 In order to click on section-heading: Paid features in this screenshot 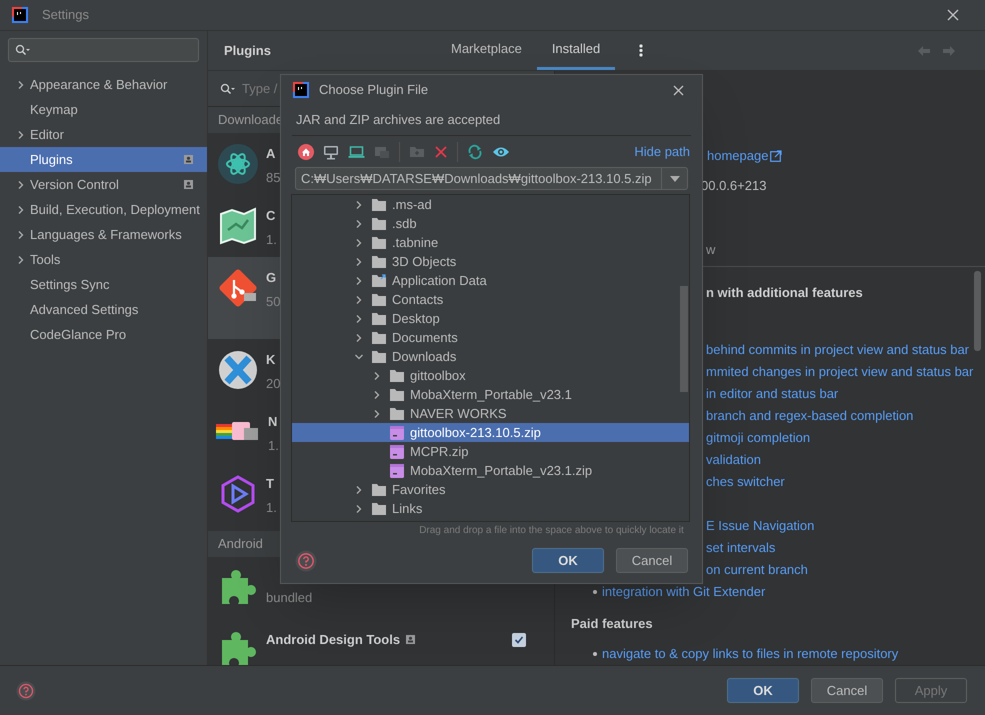, I will do `click(612, 624)`.